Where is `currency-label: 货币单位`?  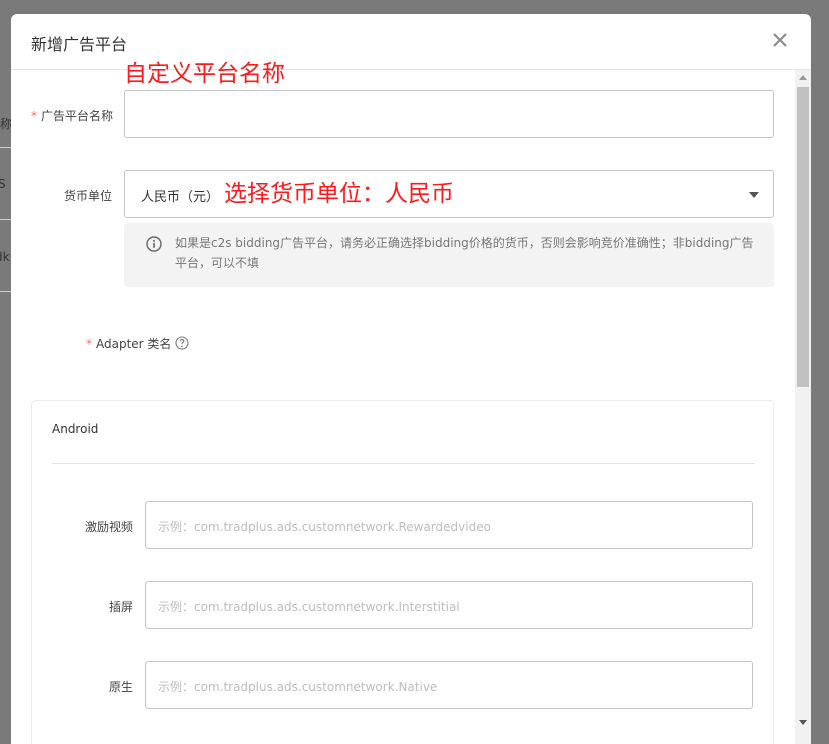
currency-label: 货币单位 is located at coordinates (87, 196).